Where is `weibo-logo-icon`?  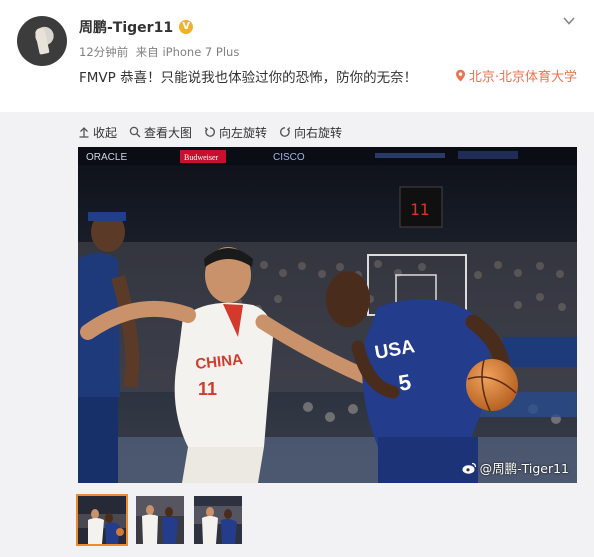
weibo-logo-icon is located at coordinates (469, 468).